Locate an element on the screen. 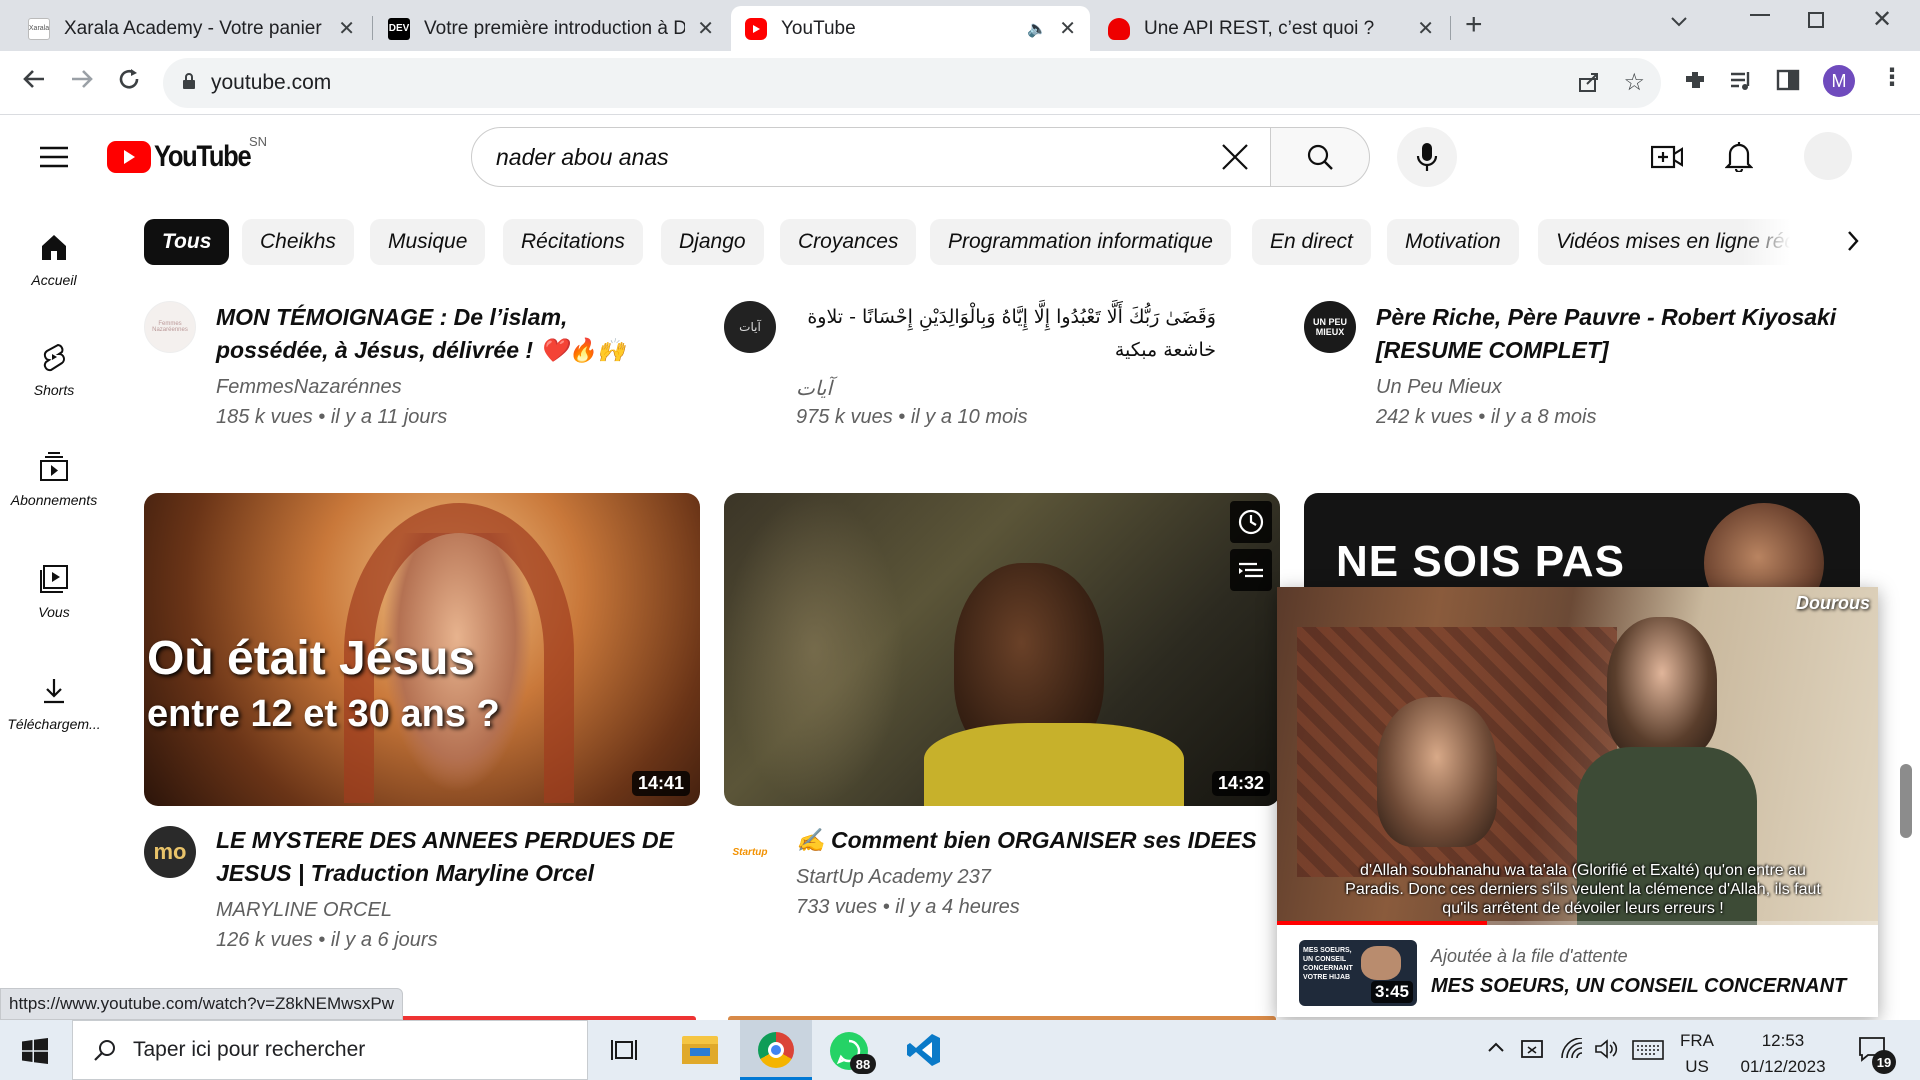 The height and width of the screenshot is (1080, 1920). lock-icon is located at coordinates (189, 83).